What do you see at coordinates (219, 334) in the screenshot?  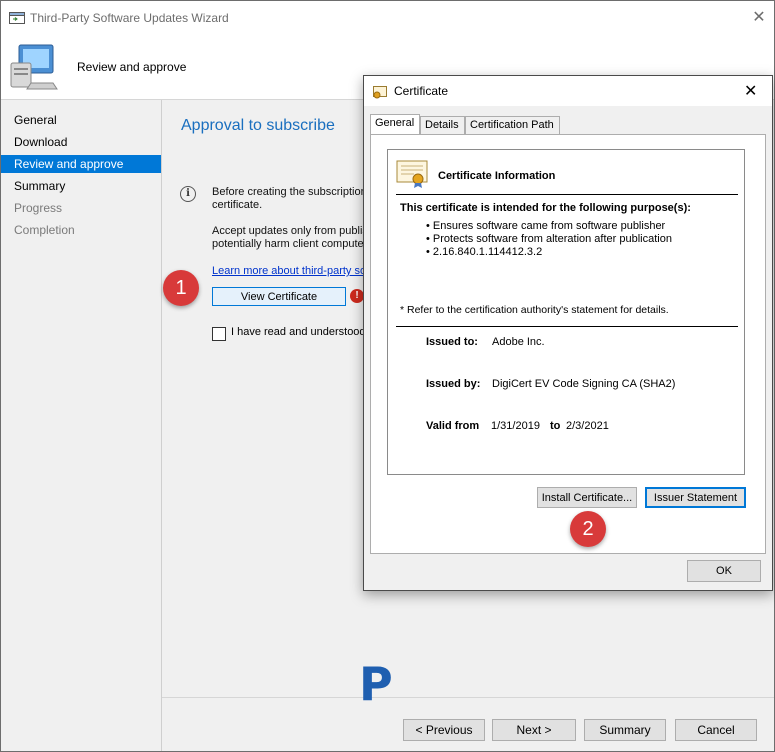 I see `agree-checkbox` at bounding box center [219, 334].